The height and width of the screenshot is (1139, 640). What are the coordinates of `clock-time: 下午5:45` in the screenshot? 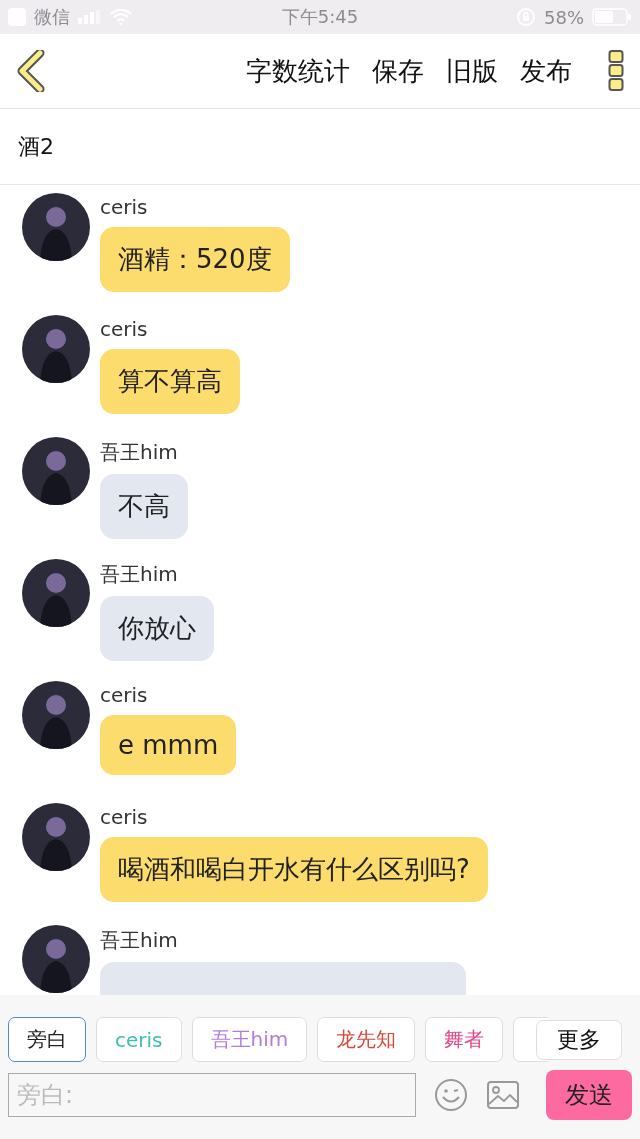 It's located at (320, 17).